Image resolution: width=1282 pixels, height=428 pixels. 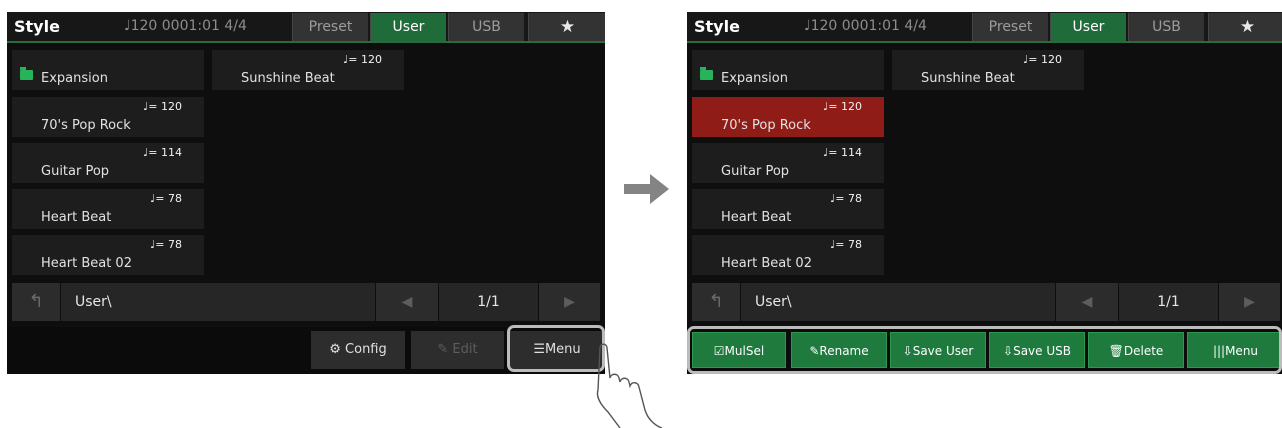 What do you see at coordinates (646, 189) in the screenshot?
I see `arrow-right-icon` at bounding box center [646, 189].